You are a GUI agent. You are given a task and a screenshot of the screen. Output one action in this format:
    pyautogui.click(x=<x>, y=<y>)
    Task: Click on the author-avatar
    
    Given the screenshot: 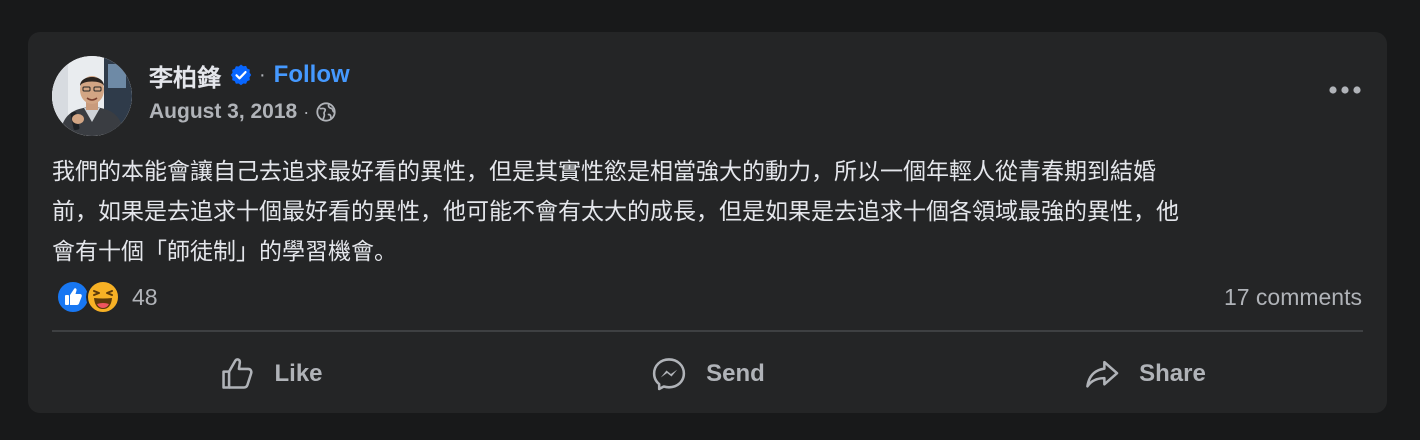 What is the action you would take?
    pyautogui.click(x=92, y=96)
    